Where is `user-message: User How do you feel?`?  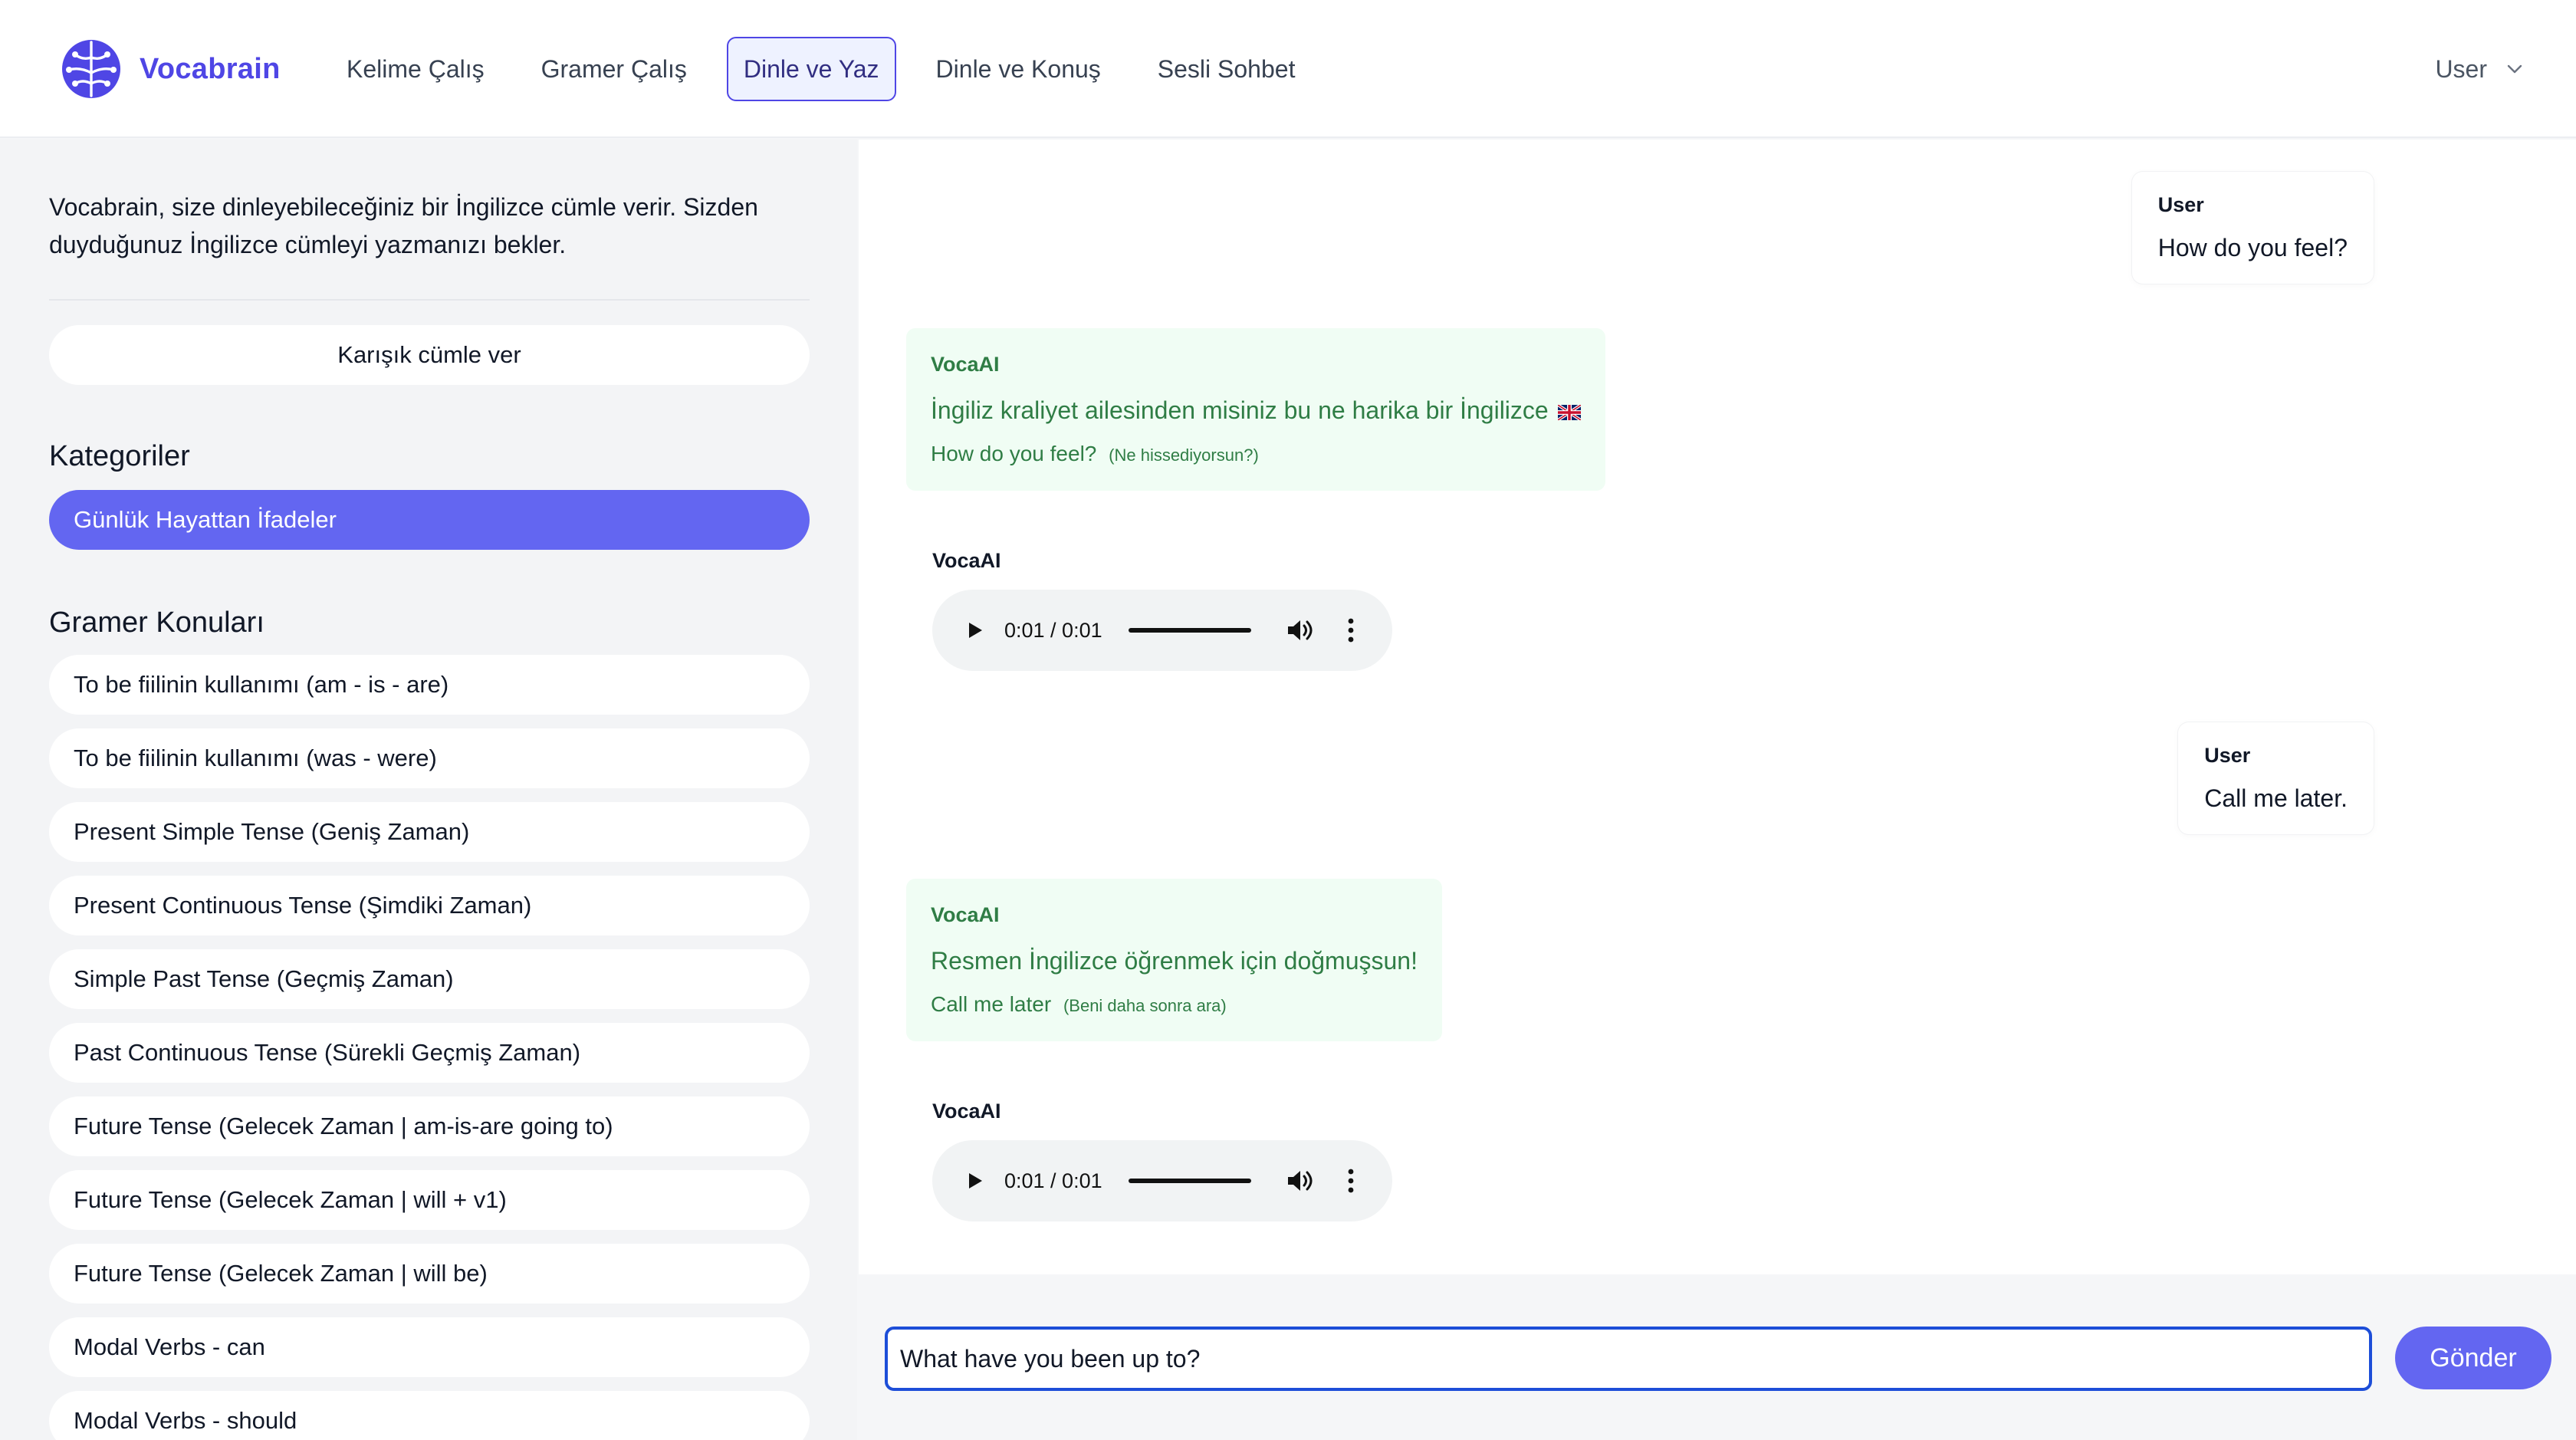
user-message: User How do you feel? is located at coordinates (2252, 228).